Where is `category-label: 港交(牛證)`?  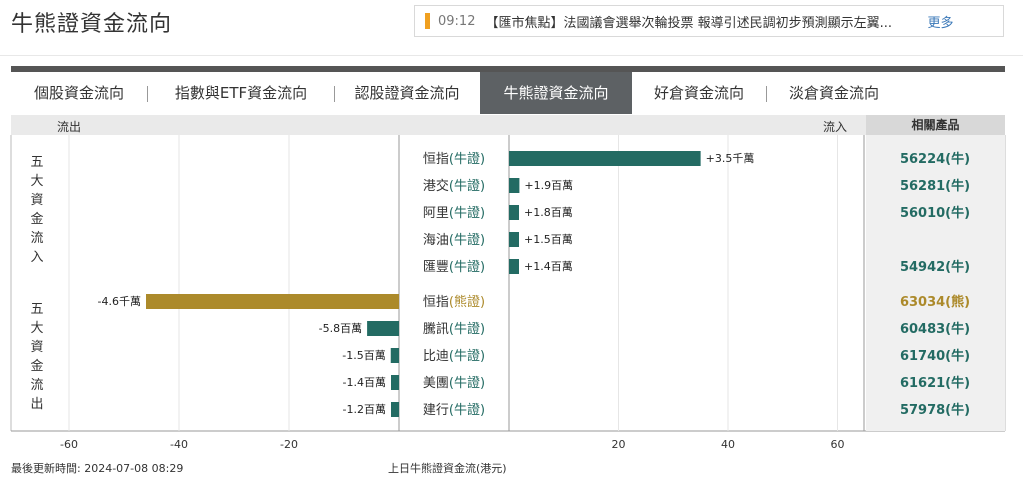
category-label: 港交(牛證) is located at coordinates (454, 186).